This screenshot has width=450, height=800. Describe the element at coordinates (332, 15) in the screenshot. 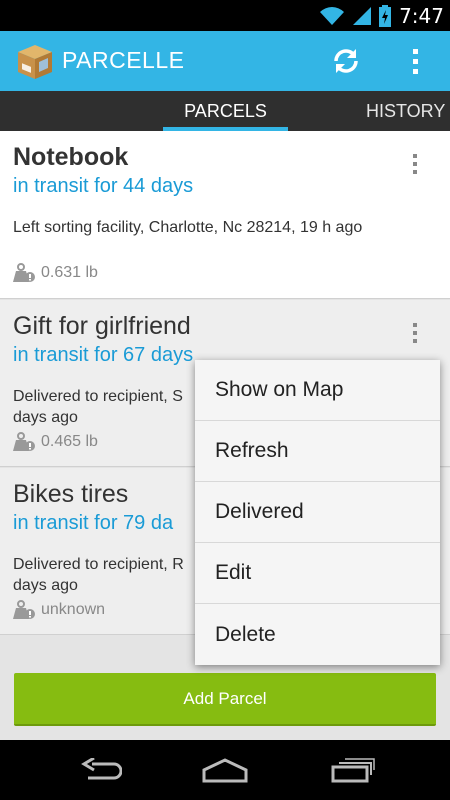

I see `wifi-icon` at that location.